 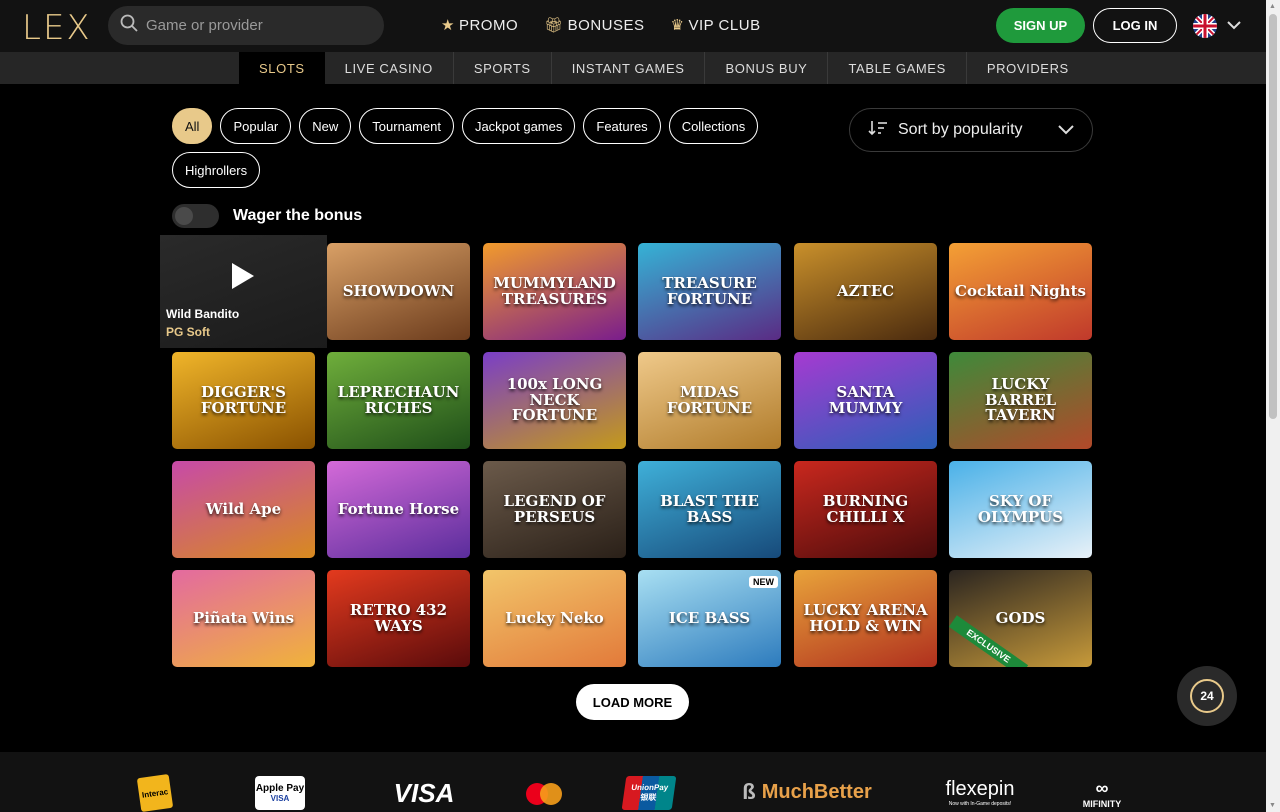 What do you see at coordinates (503, 68) in the screenshot?
I see `tab-sports: SPORTS` at bounding box center [503, 68].